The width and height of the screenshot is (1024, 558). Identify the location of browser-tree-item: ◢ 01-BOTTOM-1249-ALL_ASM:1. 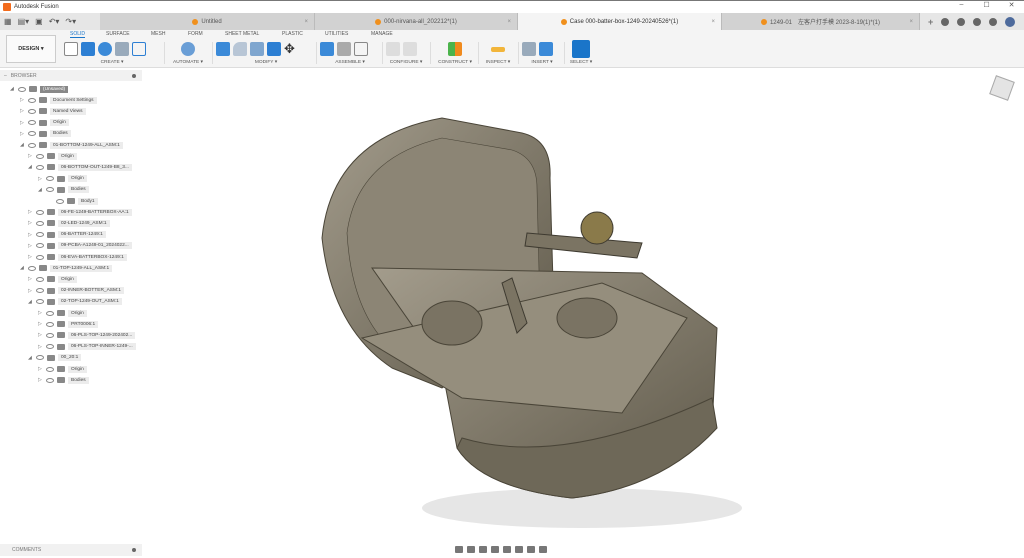
(71, 145).